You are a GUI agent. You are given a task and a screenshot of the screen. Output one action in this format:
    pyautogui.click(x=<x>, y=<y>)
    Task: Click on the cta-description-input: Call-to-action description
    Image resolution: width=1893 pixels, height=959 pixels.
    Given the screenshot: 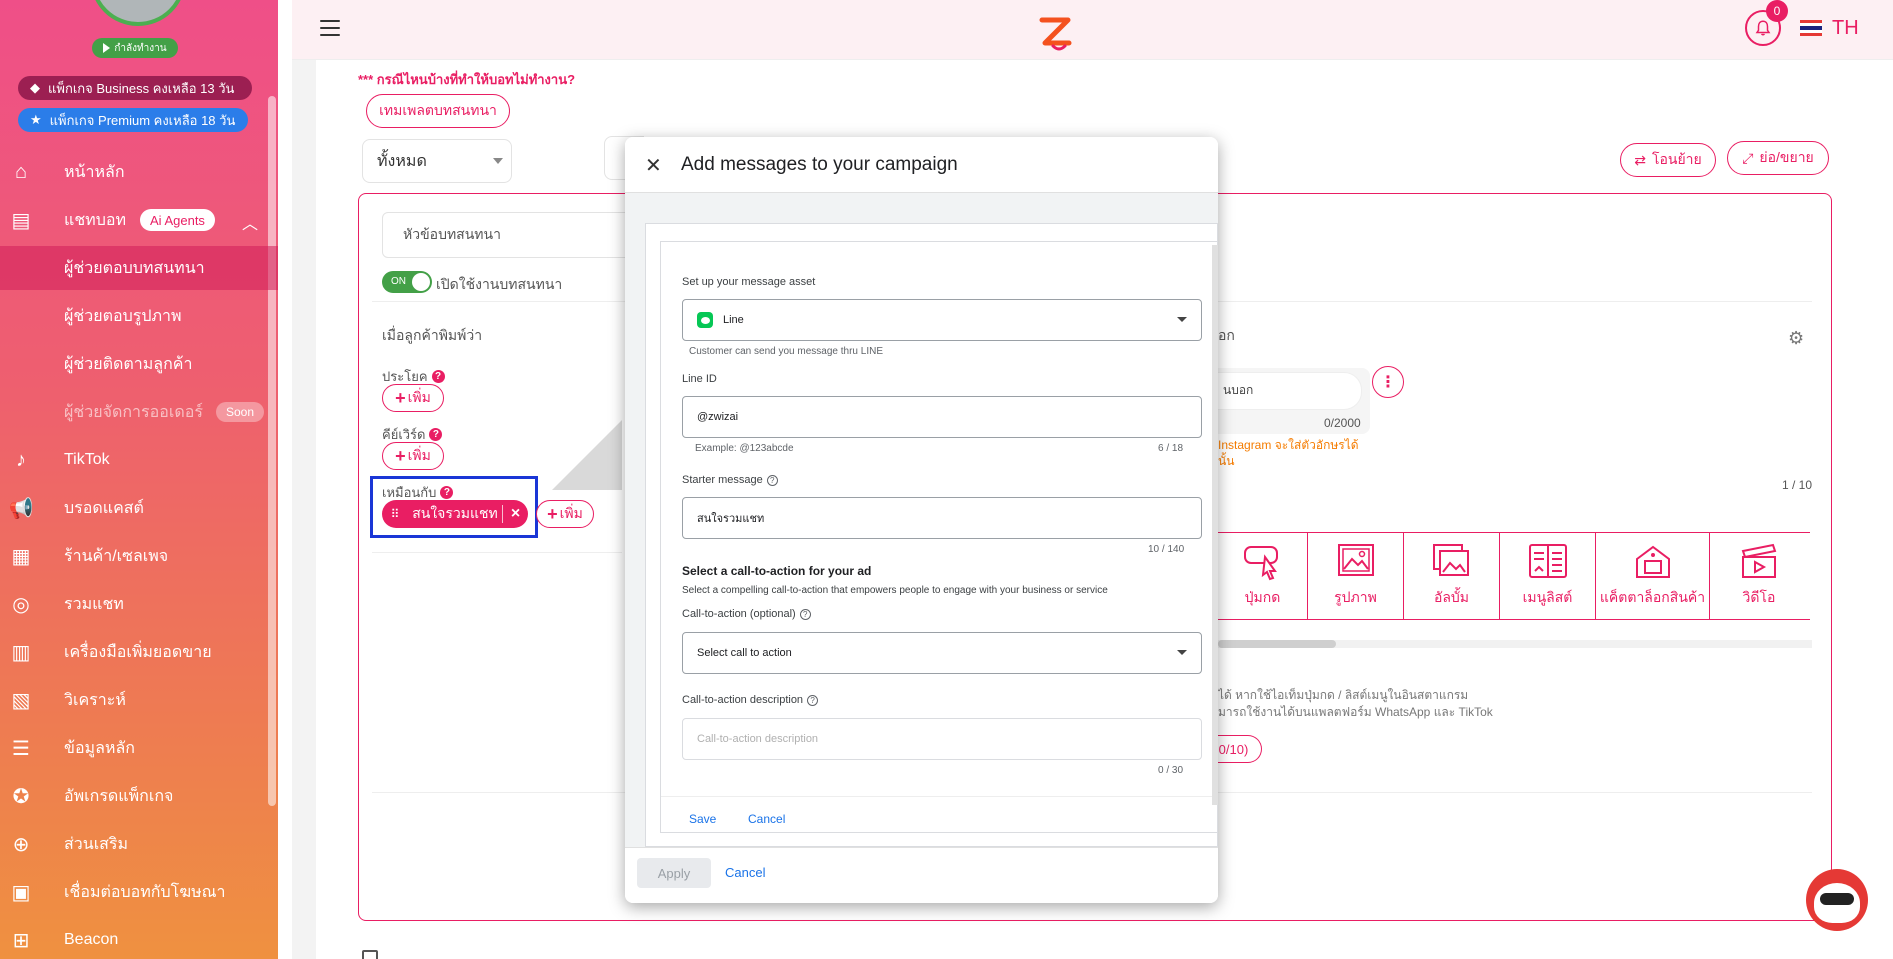 What is the action you would take?
    pyautogui.click(x=942, y=739)
    